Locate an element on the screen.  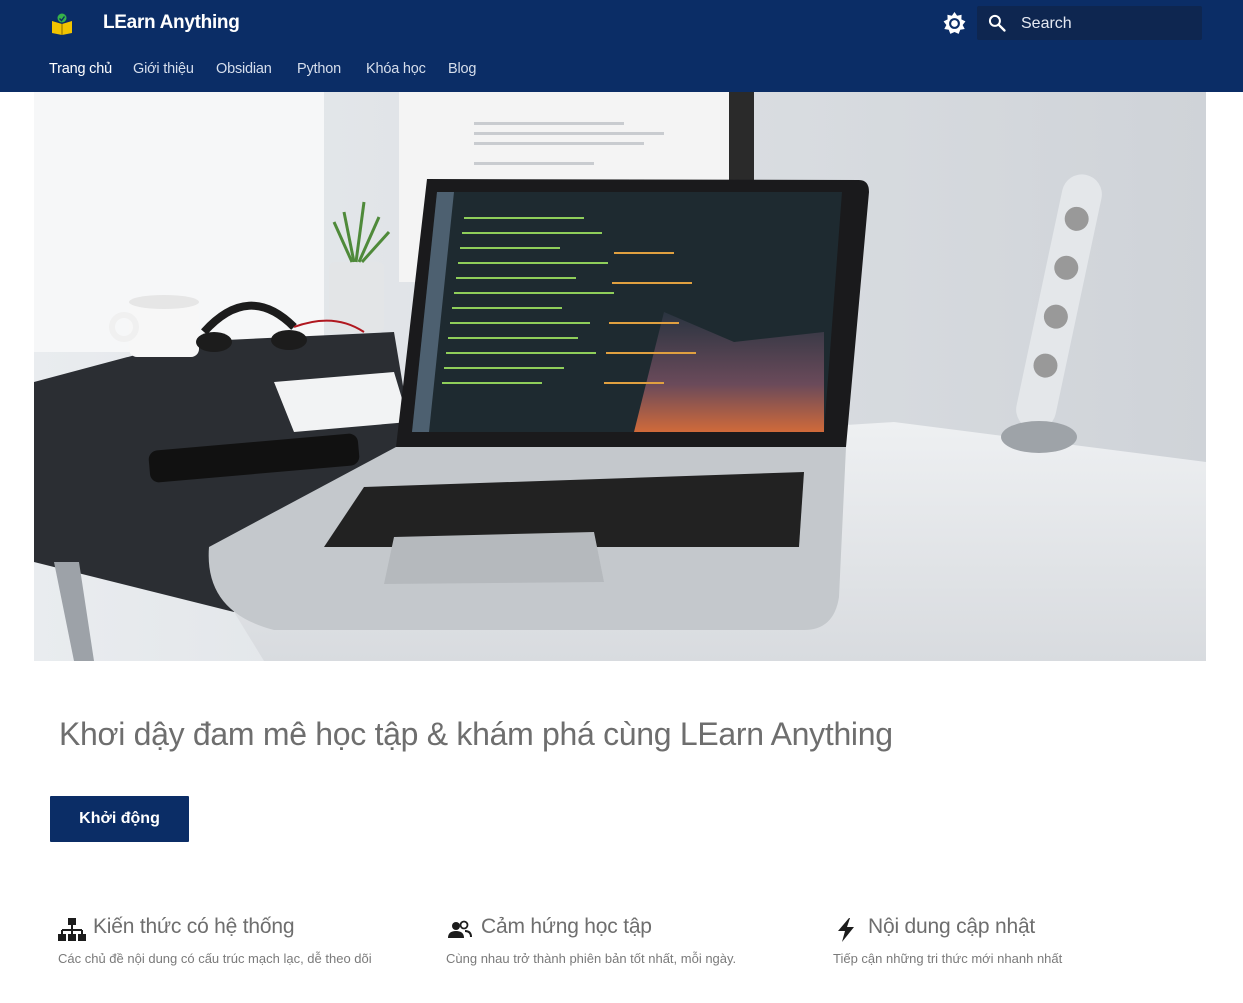
nav-item-obsidian: Obsidian is located at coordinates (244, 69).